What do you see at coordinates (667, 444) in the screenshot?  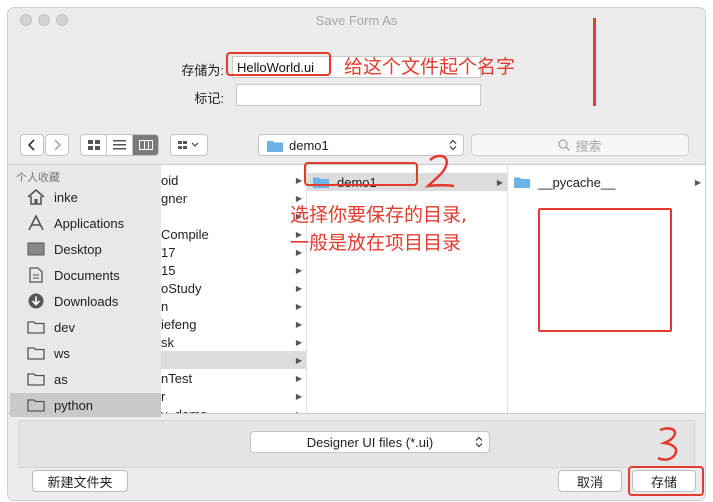 I see `annotation-number-three` at bounding box center [667, 444].